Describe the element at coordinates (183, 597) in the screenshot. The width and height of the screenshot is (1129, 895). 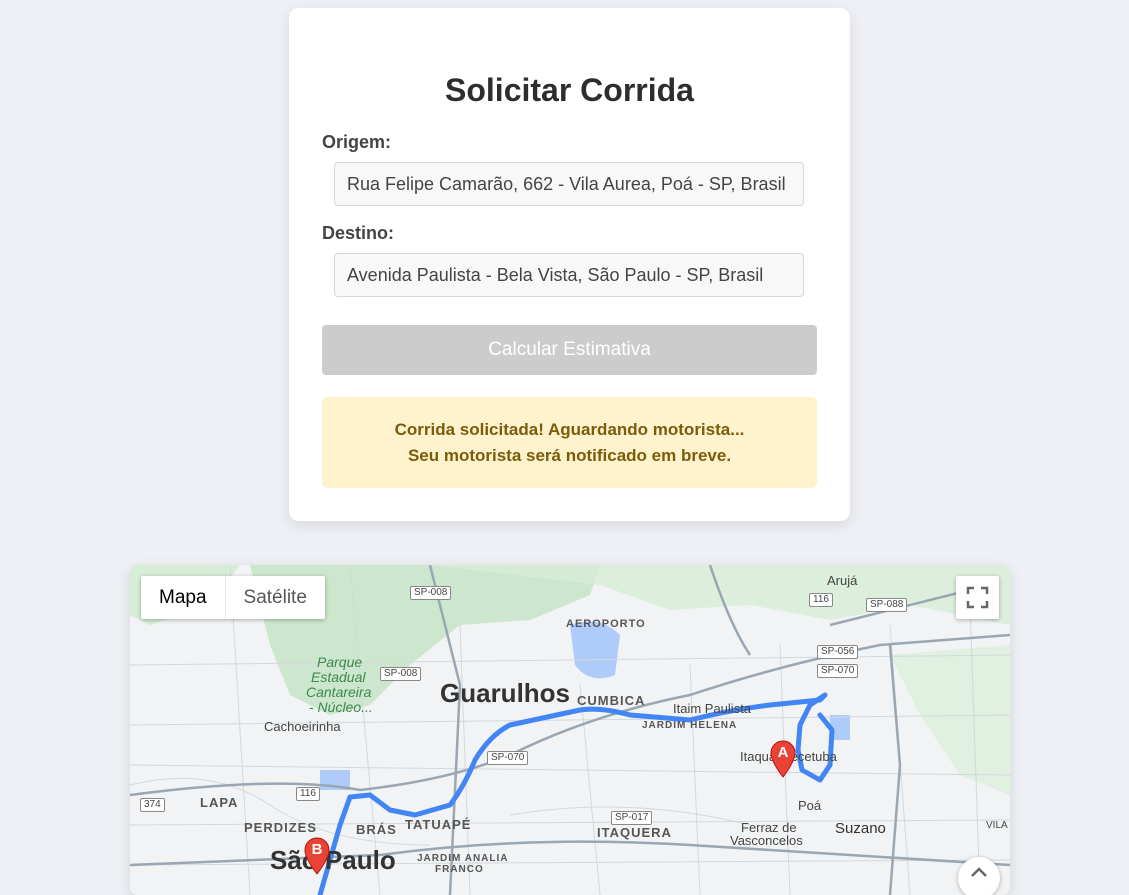
I see `map-type-map-button: Mapa` at that location.